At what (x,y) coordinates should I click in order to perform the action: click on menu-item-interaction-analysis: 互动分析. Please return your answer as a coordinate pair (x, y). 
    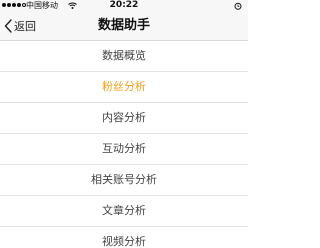
    Looking at the image, I should click on (124, 149).